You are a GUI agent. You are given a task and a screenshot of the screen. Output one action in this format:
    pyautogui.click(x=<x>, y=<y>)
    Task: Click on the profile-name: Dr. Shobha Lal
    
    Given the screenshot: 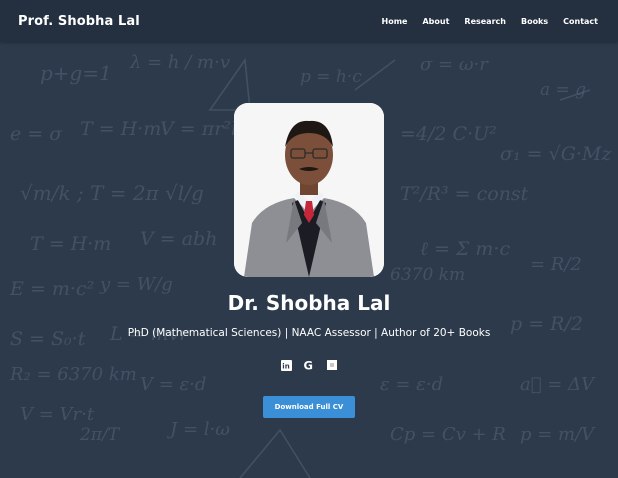 What is the action you would take?
    pyautogui.click(x=309, y=303)
    